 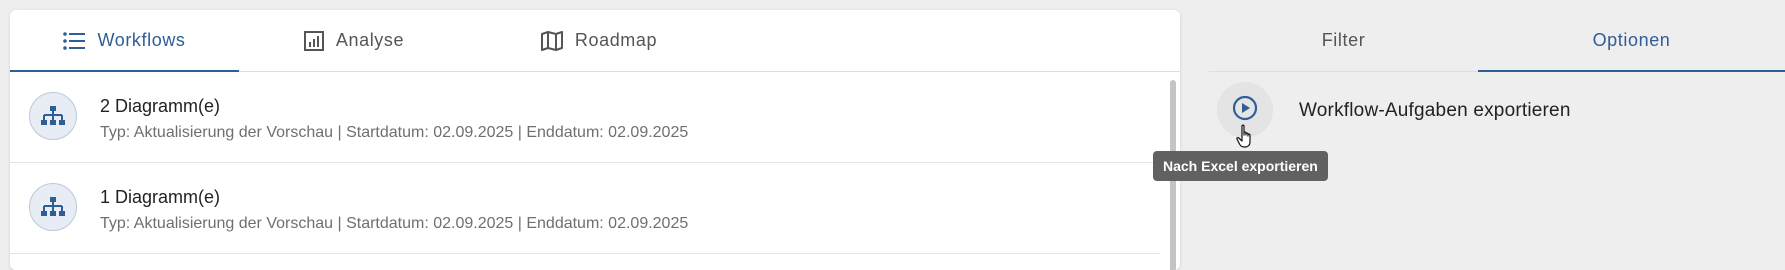 What do you see at coordinates (1435, 110) in the screenshot?
I see `export-label: Workflow-Aufgaben exportieren` at bounding box center [1435, 110].